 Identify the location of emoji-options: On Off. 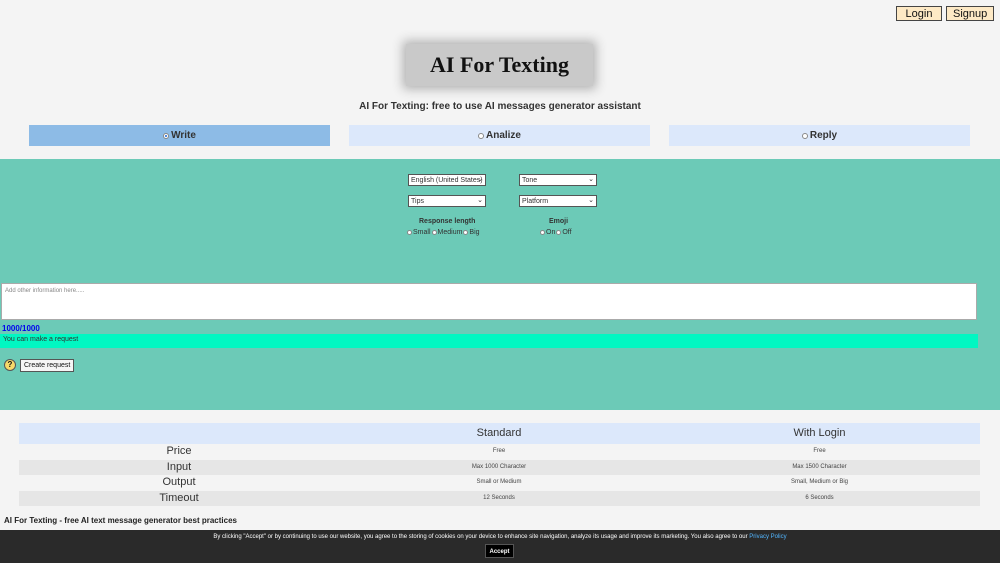
(556, 232).